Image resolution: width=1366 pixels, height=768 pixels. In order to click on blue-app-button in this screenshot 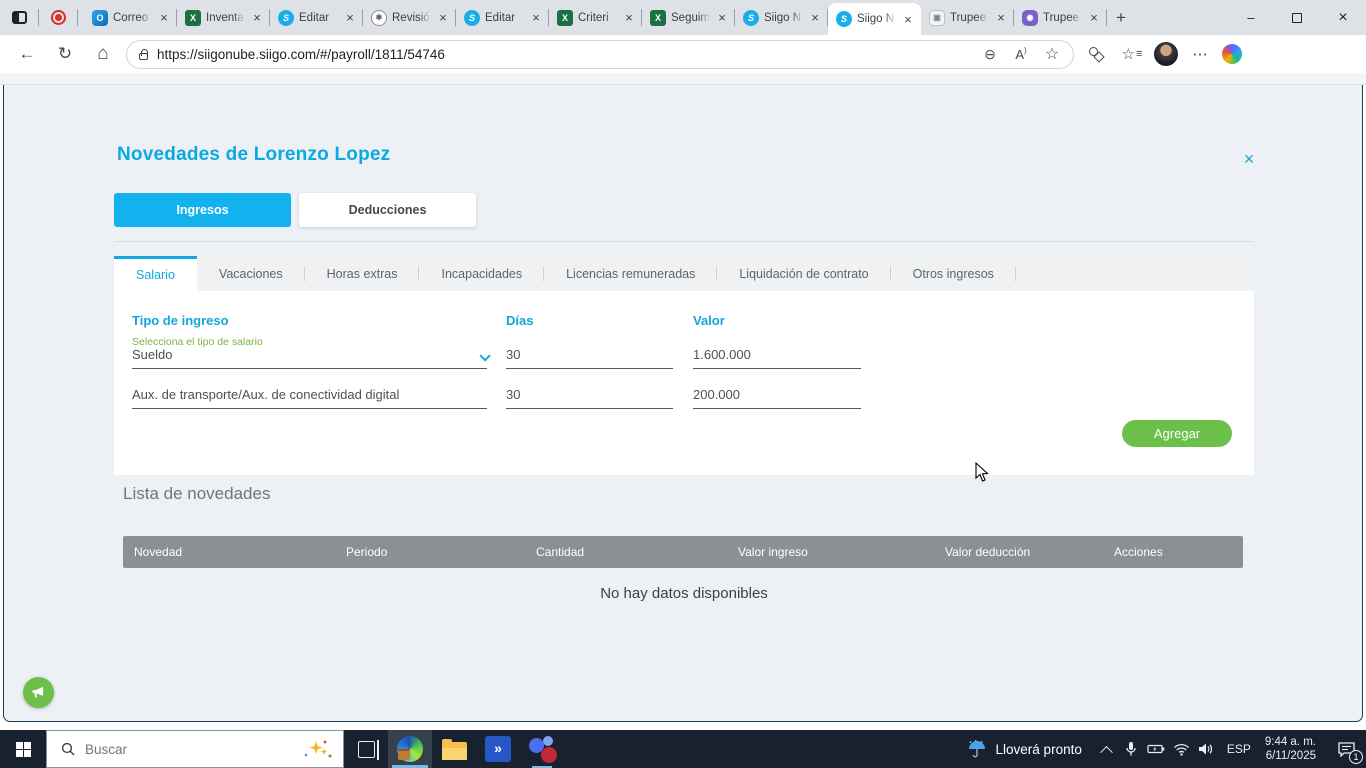, I will do `click(498, 749)`.